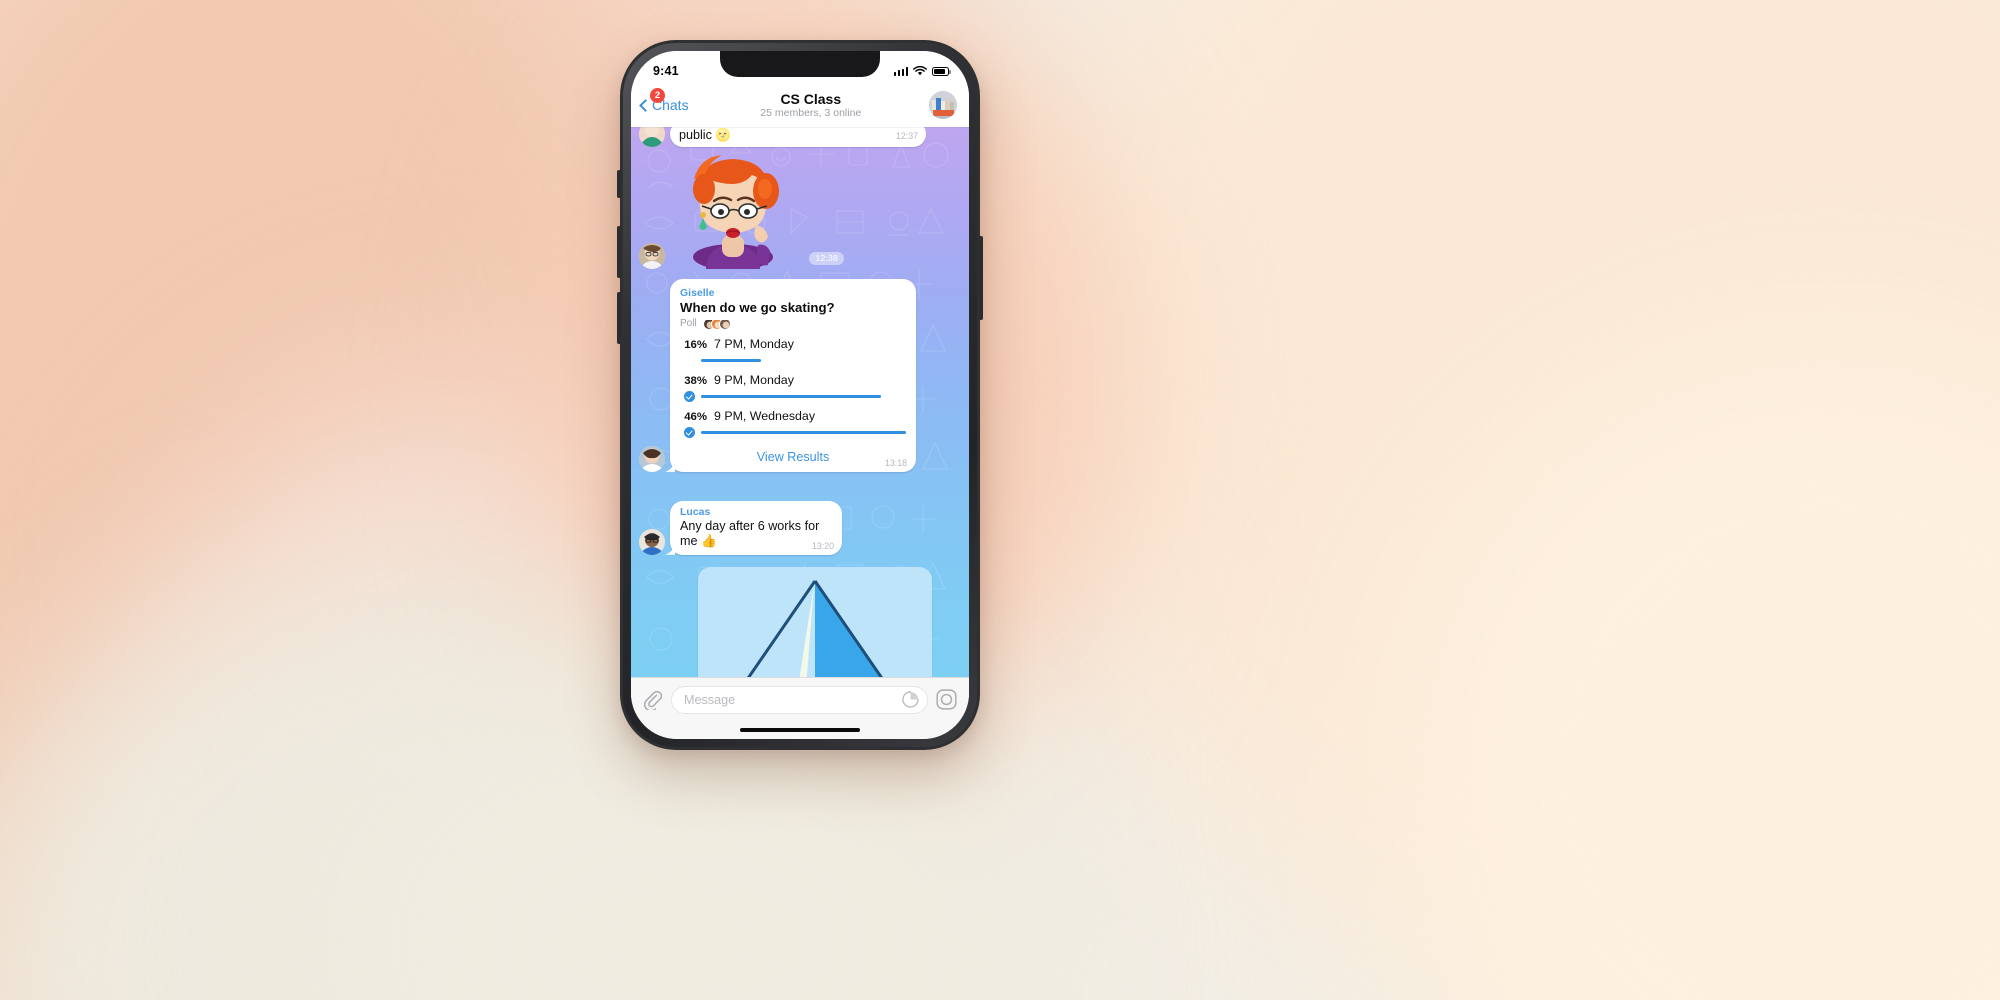  Describe the element at coordinates (666, 71) in the screenshot. I see `status-clock: 9:41` at that location.